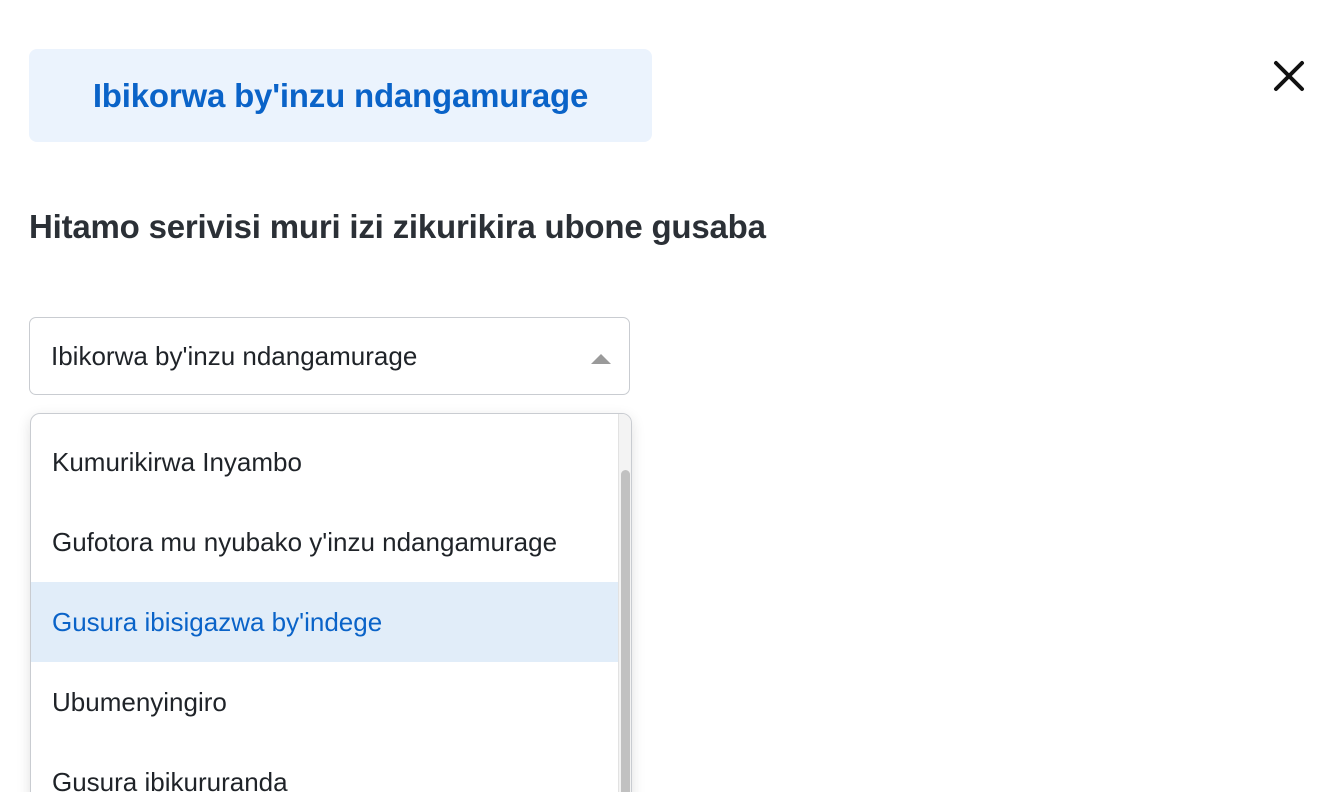  What do you see at coordinates (601, 359) in the screenshot?
I see `chevron-up-icon` at bounding box center [601, 359].